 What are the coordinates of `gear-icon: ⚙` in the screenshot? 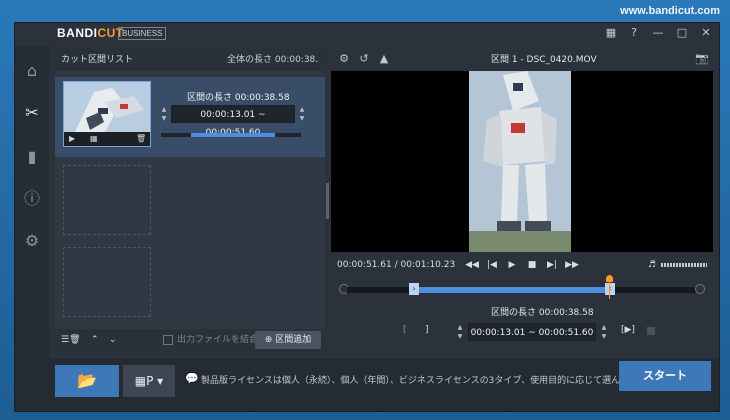 It's located at (344, 59).